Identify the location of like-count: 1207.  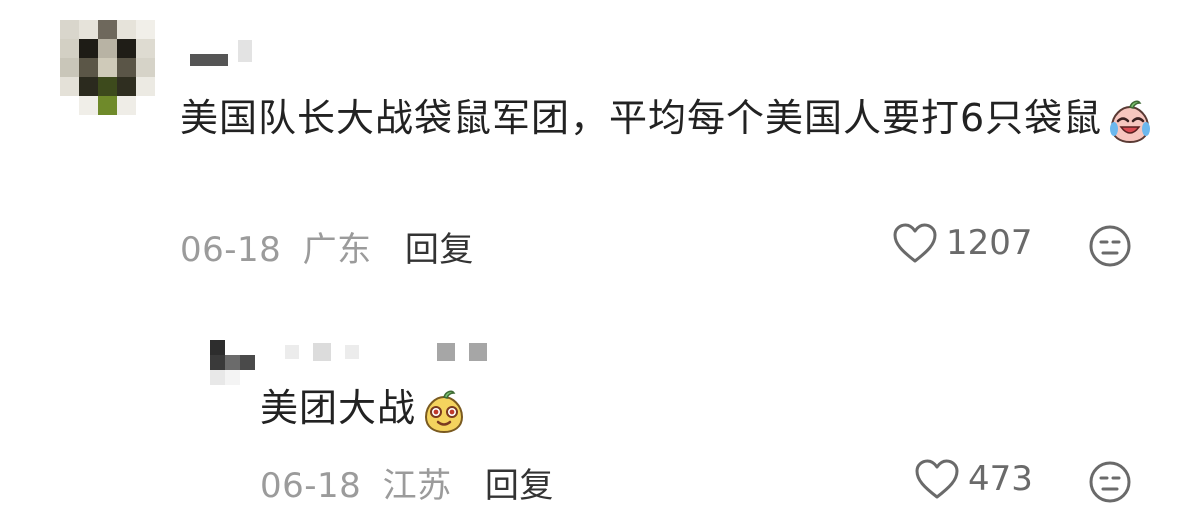
(989, 243).